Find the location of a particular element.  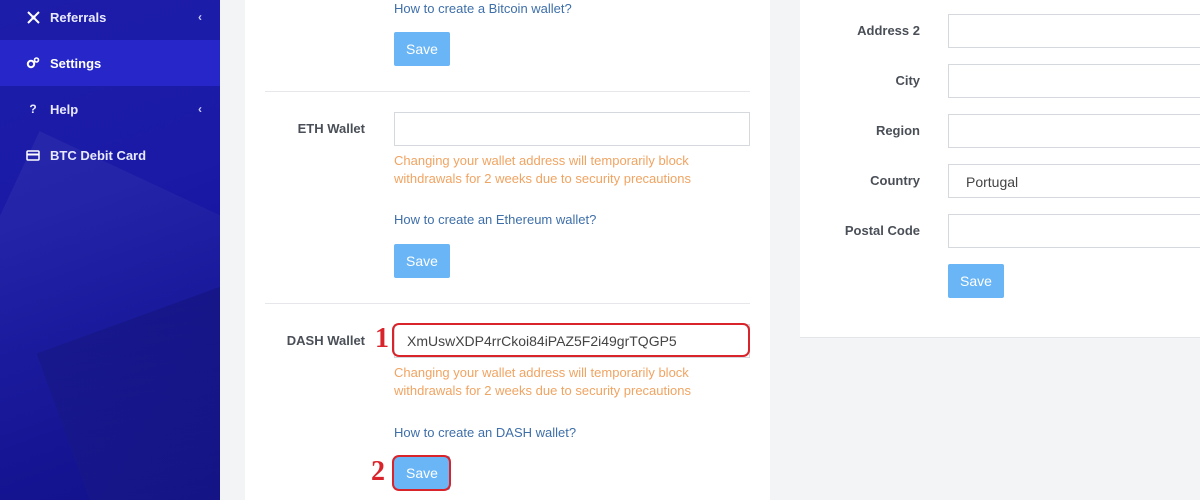

btc-save-button: Save is located at coordinates (422, 49).